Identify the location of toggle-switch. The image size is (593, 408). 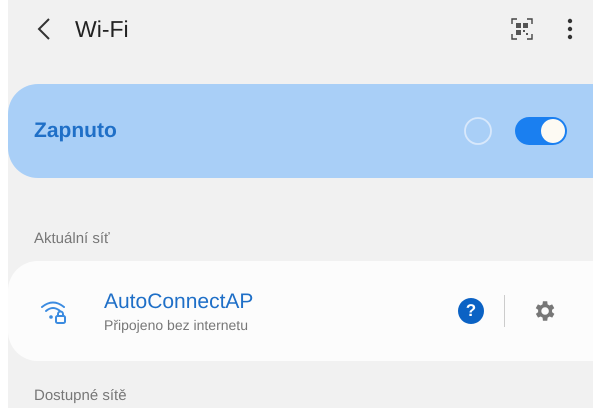
(541, 131).